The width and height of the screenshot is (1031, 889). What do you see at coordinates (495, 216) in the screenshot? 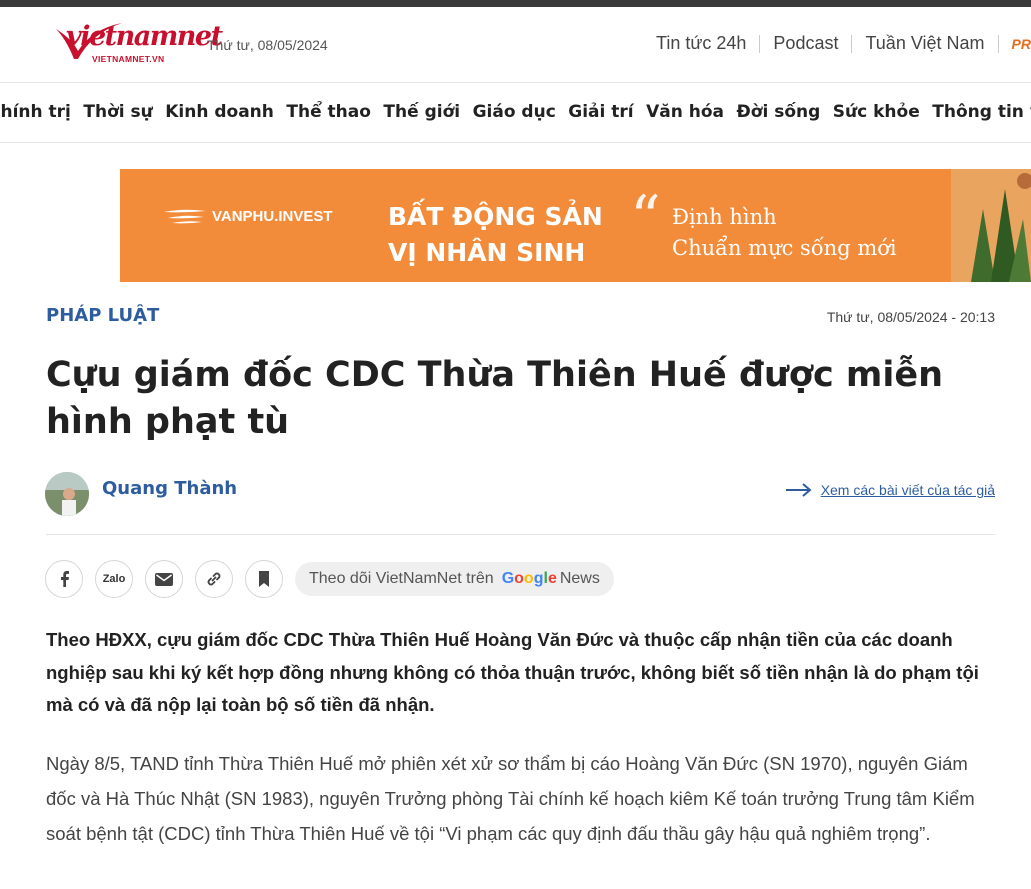
I see `banner-headline-line-1: BẤT ĐỘNG SẢN` at bounding box center [495, 216].